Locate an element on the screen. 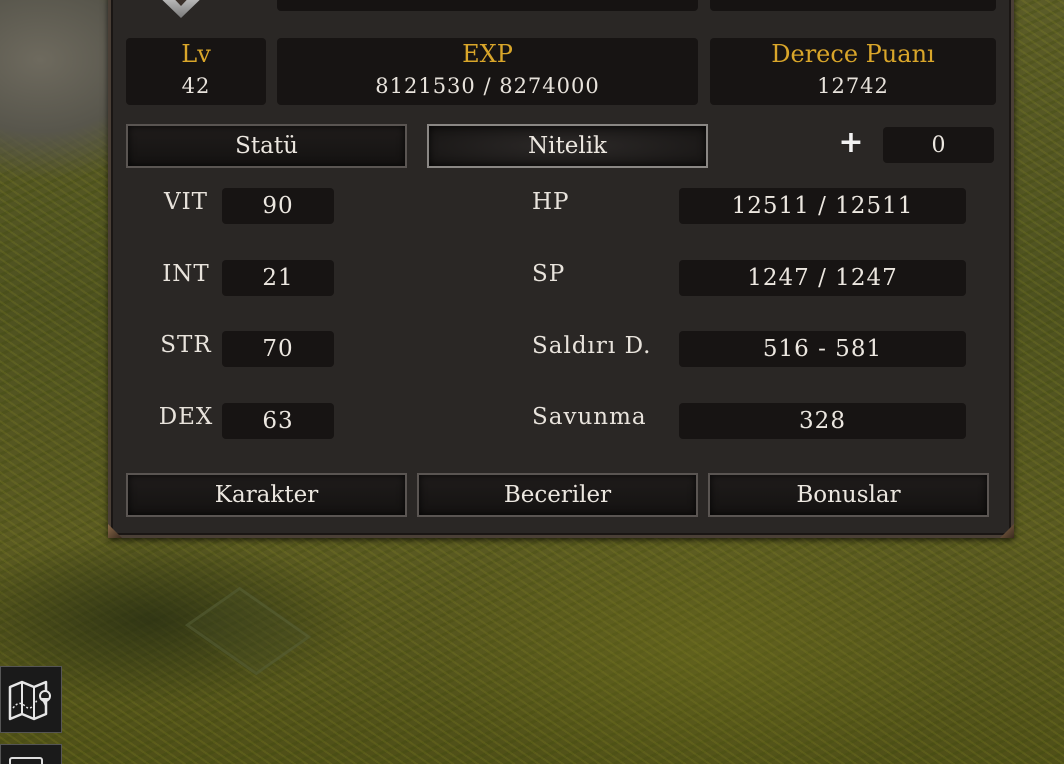 The image size is (1064, 764). guild-box is located at coordinates (853, 5).